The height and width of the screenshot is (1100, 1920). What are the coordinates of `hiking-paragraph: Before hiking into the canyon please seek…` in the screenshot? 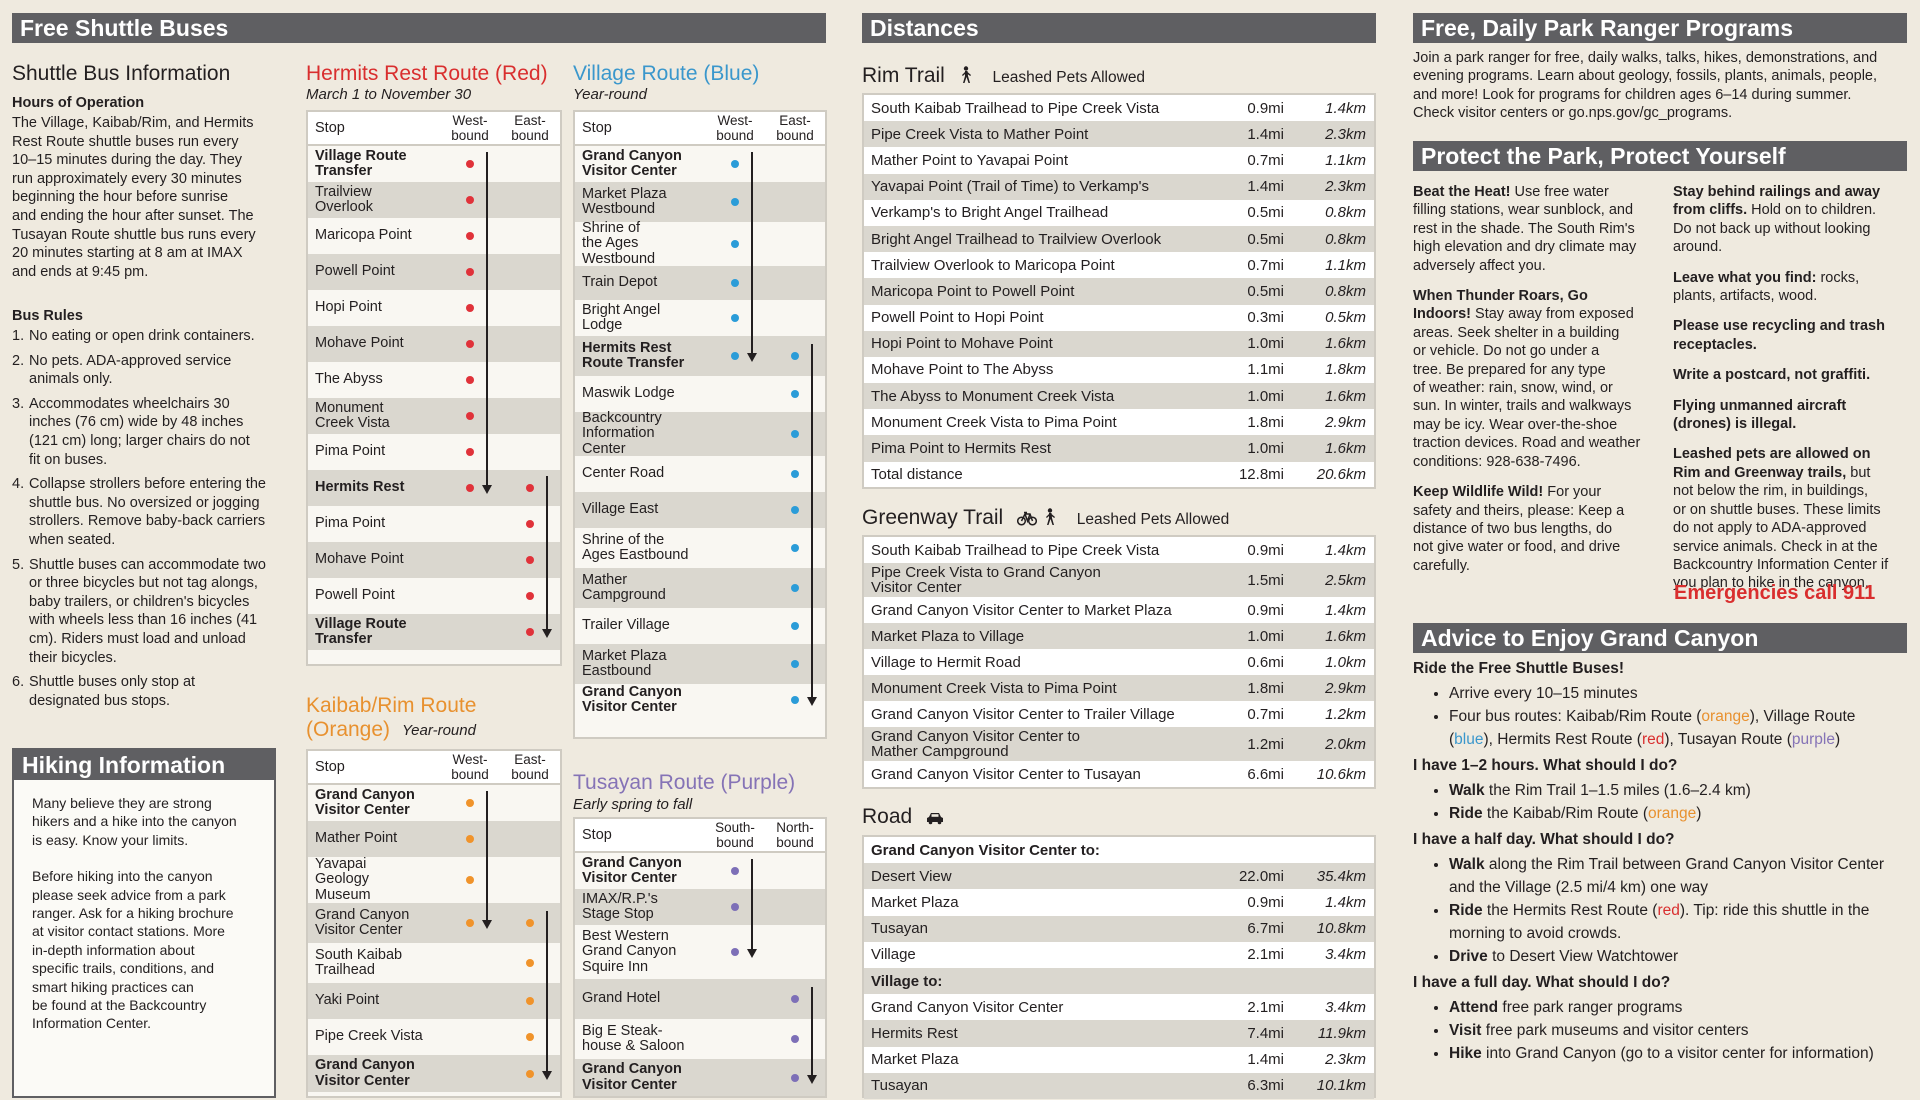 It's located at (148, 950).